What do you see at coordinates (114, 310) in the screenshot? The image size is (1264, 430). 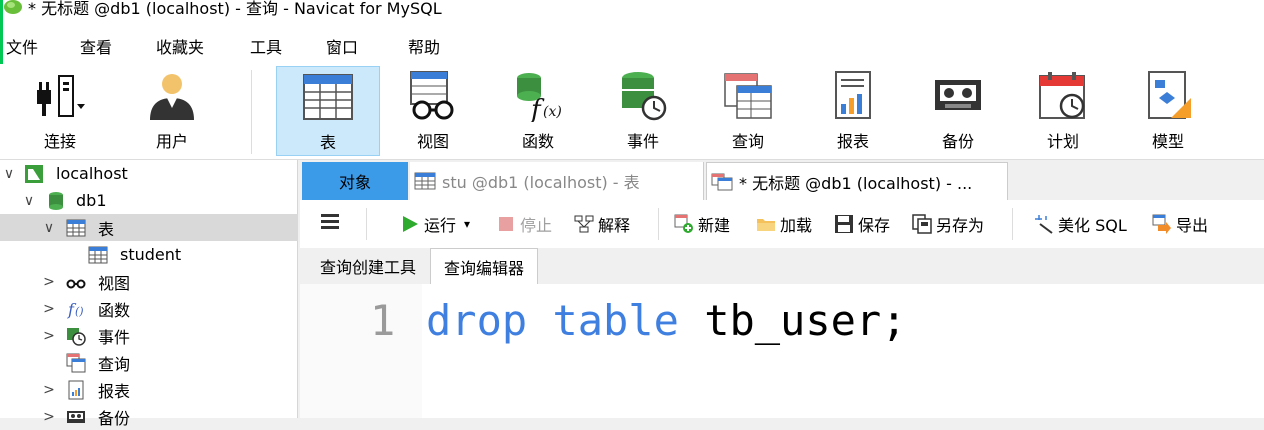 I see `tree-label: 函数` at bounding box center [114, 310].